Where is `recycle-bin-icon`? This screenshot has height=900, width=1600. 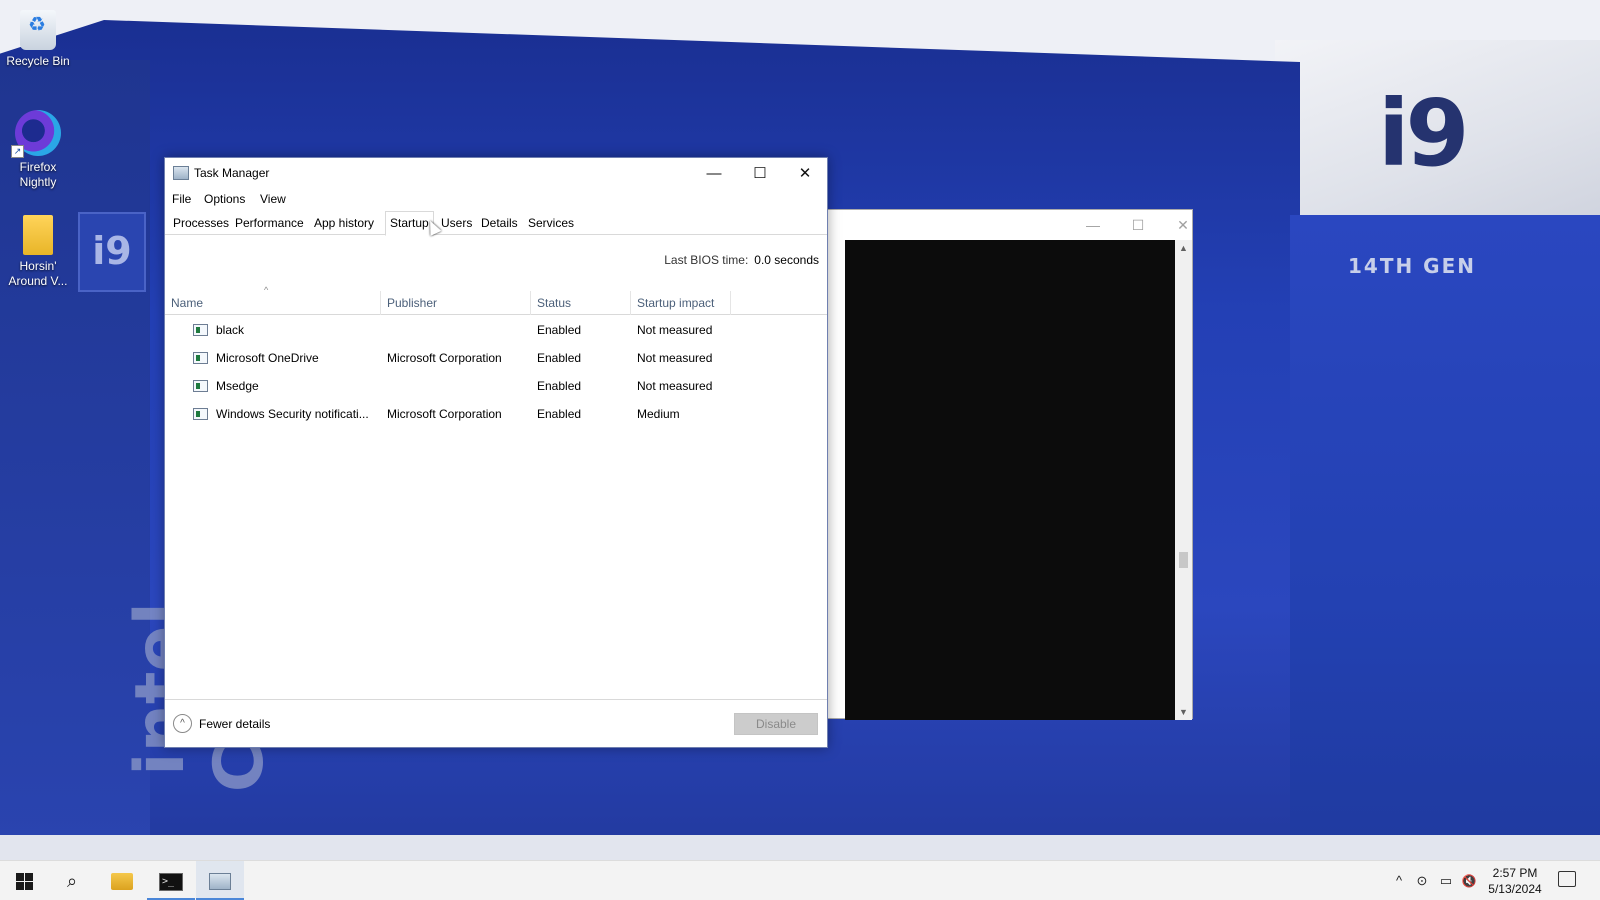 recycle-bin-icon is located at coordinates (38, 30).